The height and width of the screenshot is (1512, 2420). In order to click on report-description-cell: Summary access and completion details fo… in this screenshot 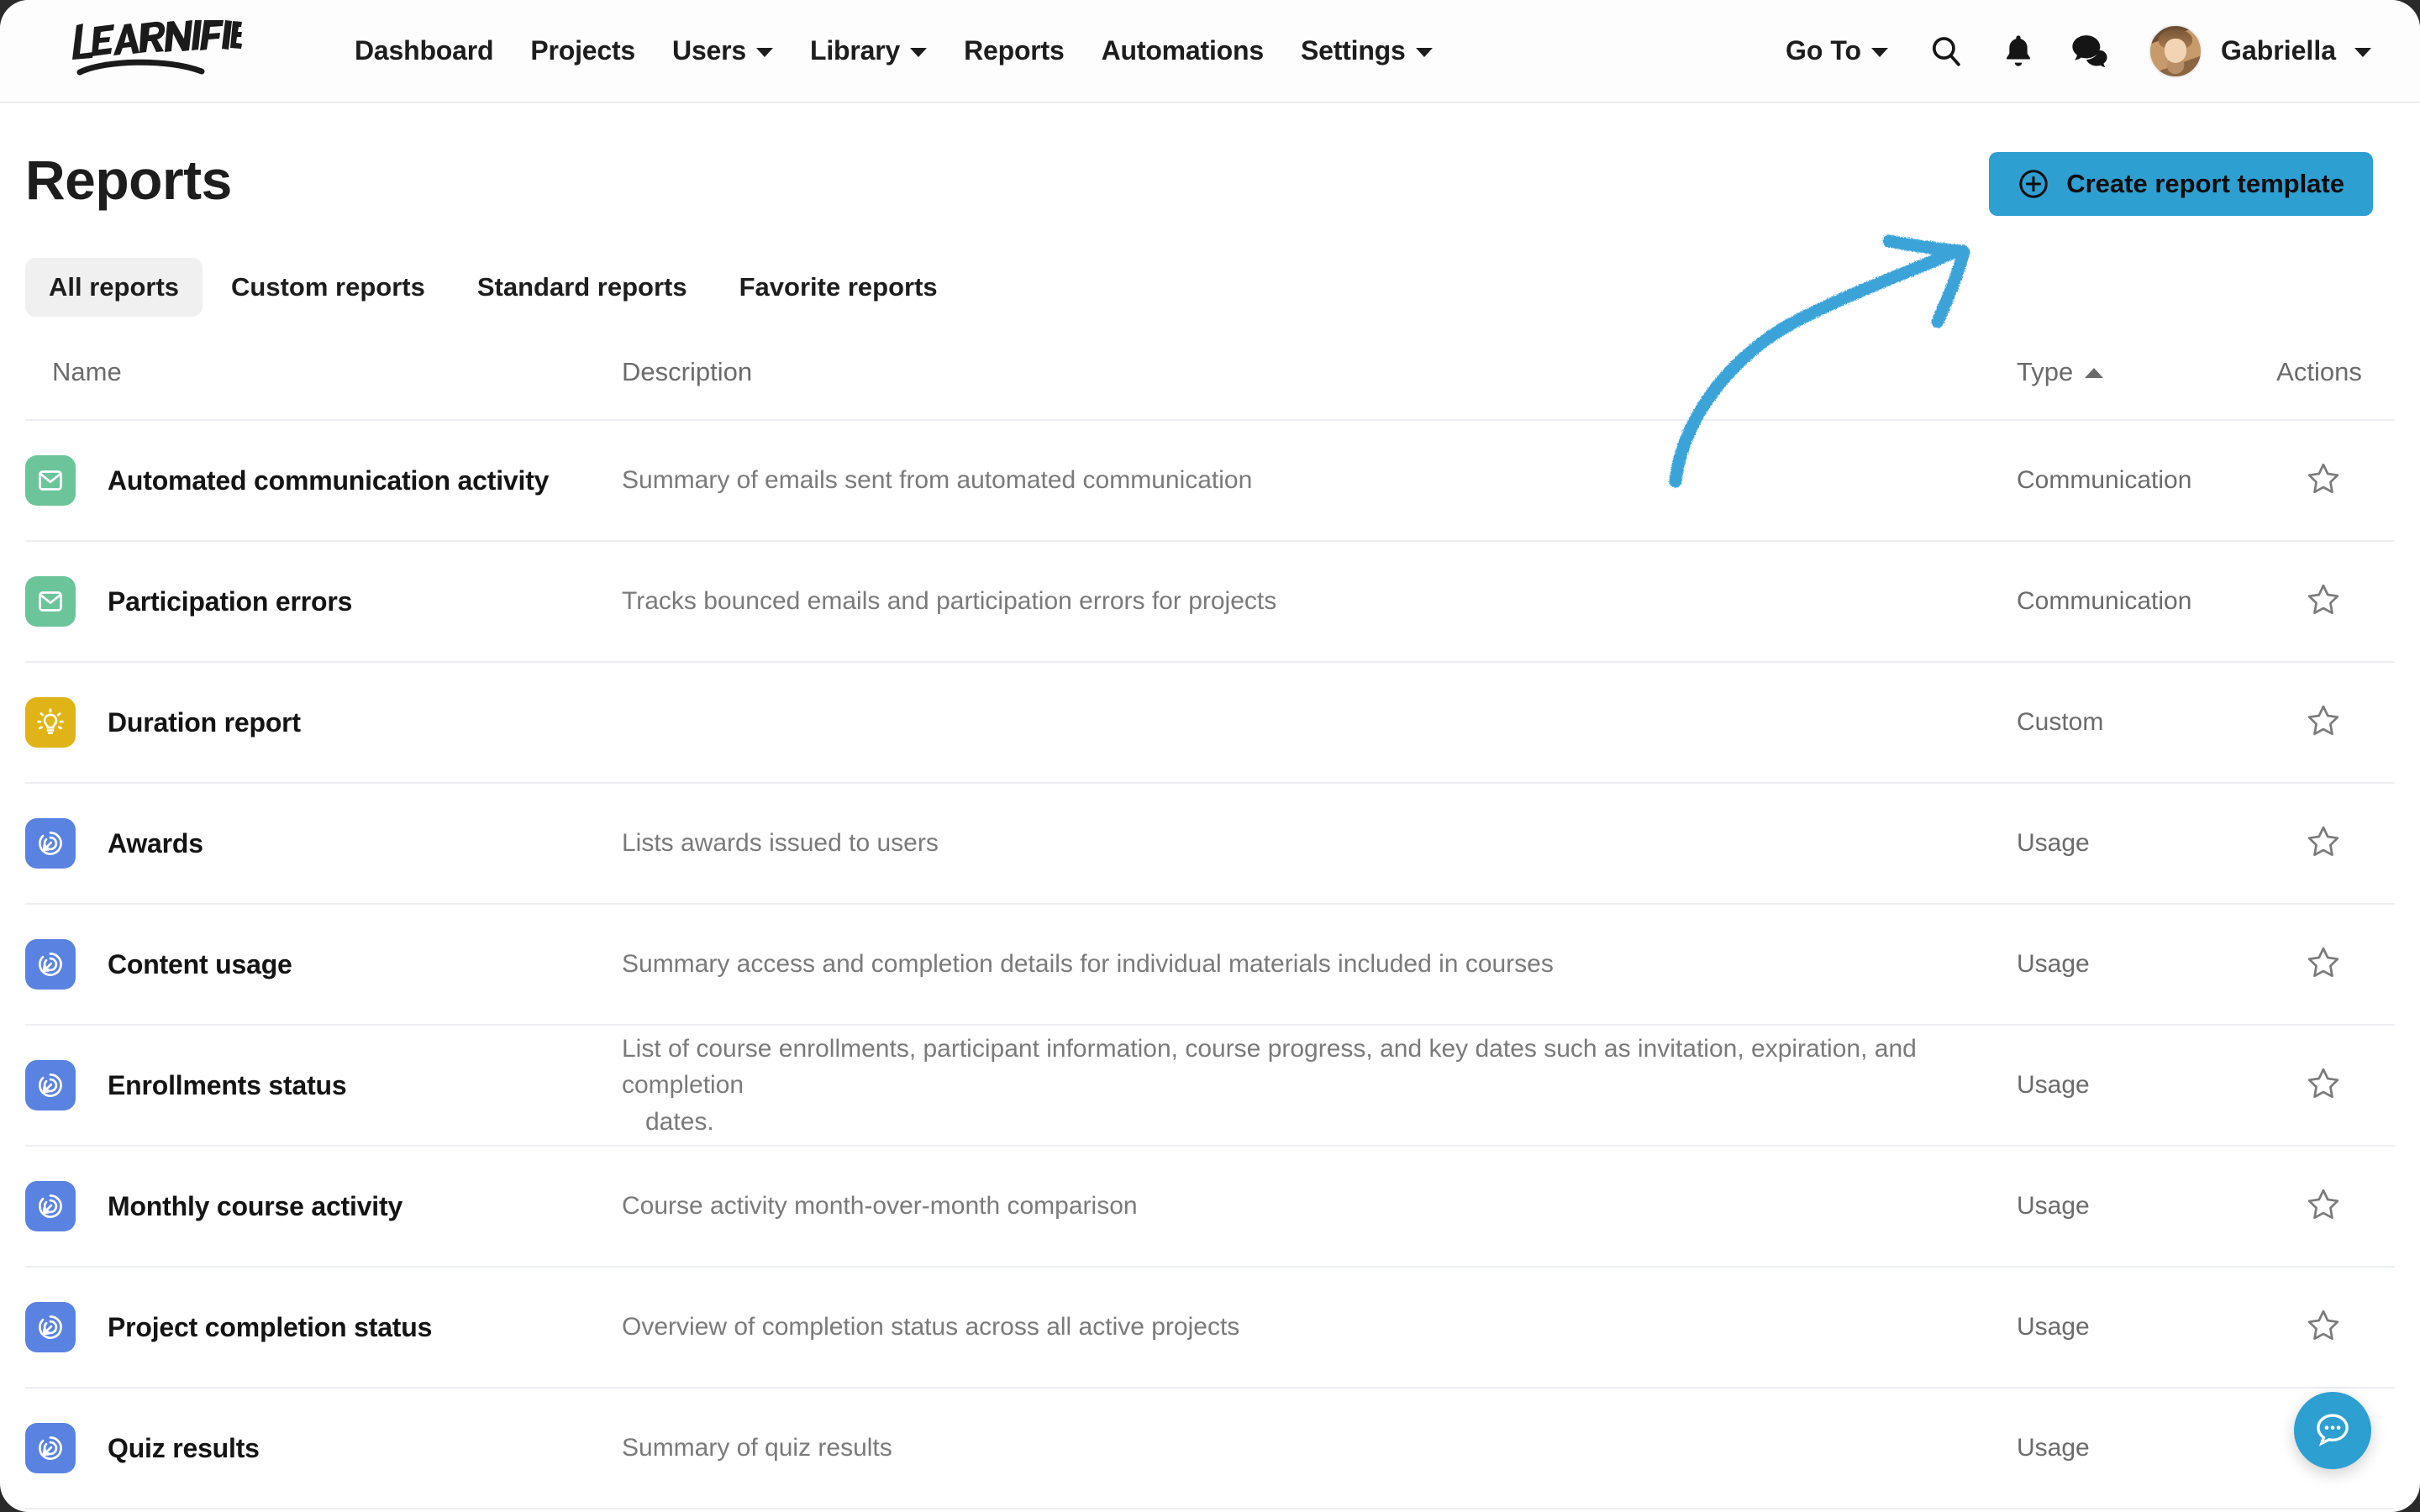, I will do `click(1319, 965)`.